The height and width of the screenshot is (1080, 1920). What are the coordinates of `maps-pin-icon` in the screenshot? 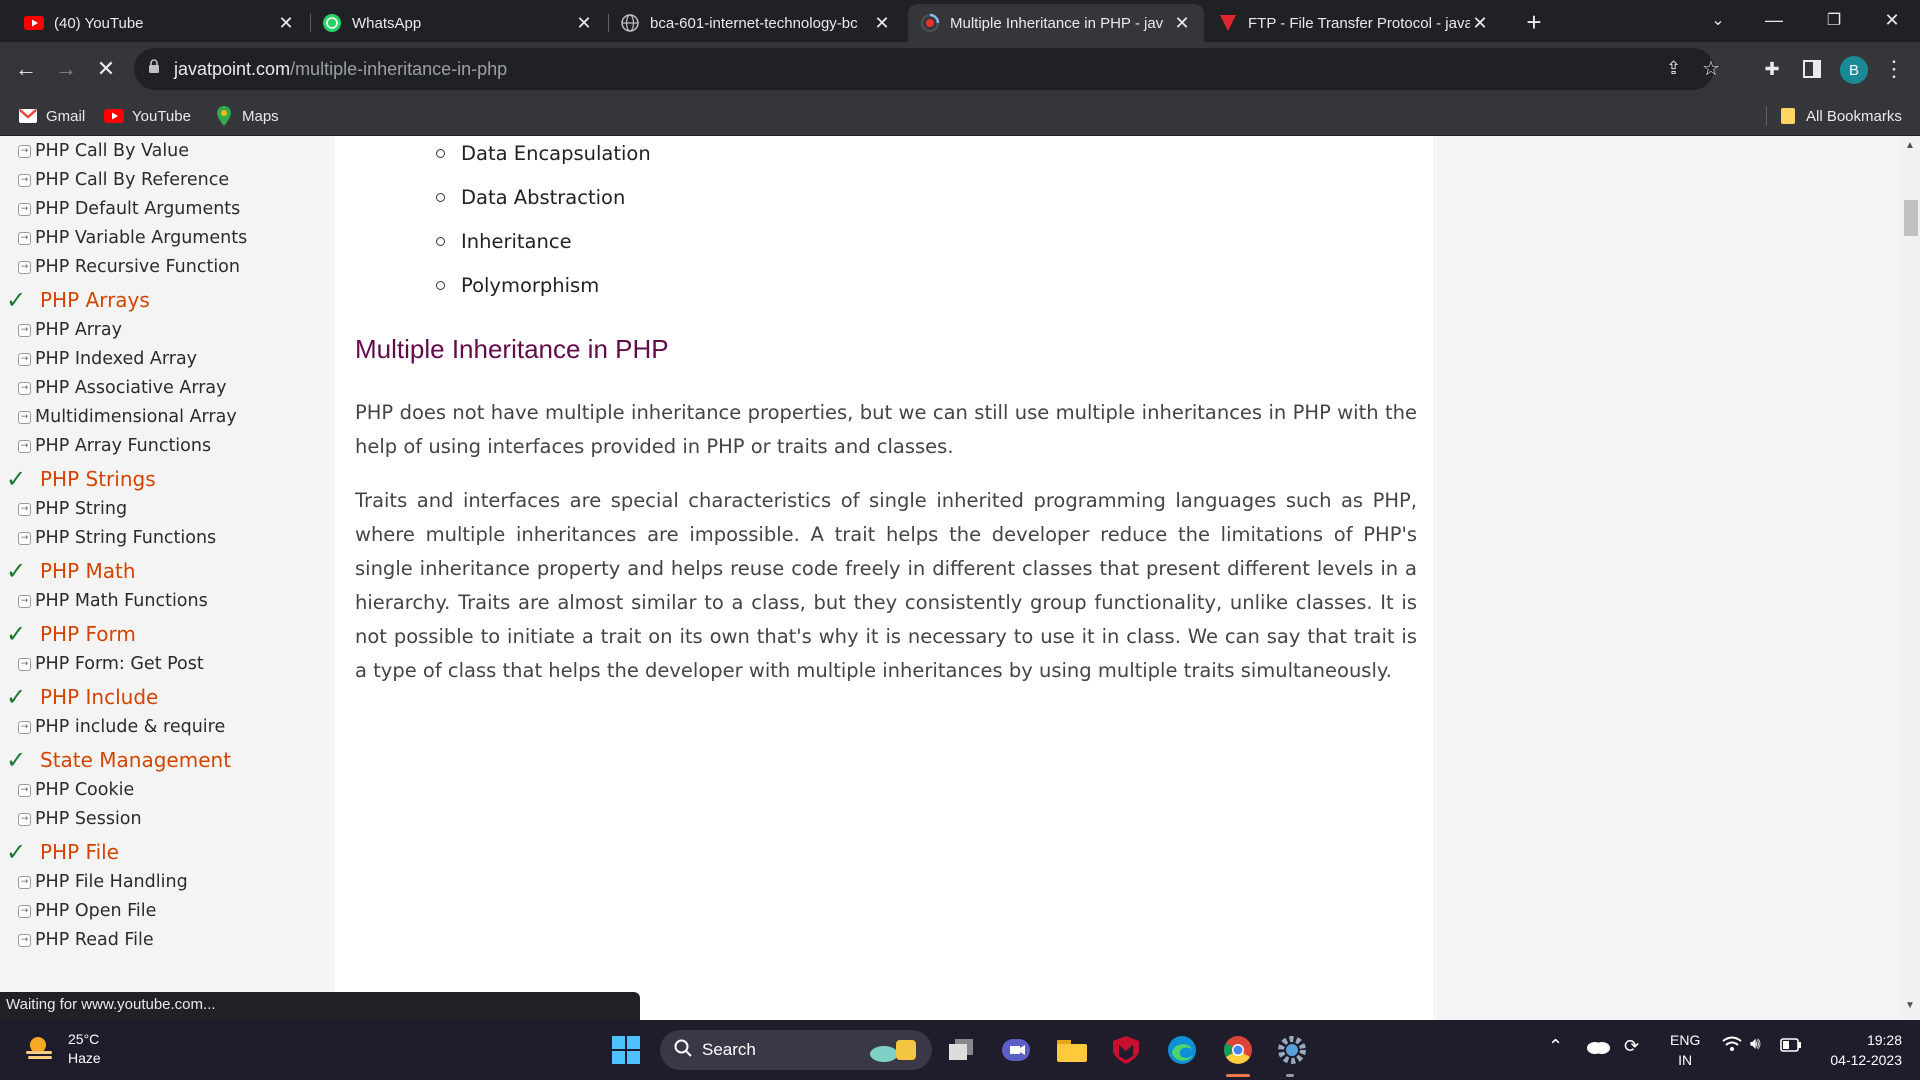 It's located at (224, 116).